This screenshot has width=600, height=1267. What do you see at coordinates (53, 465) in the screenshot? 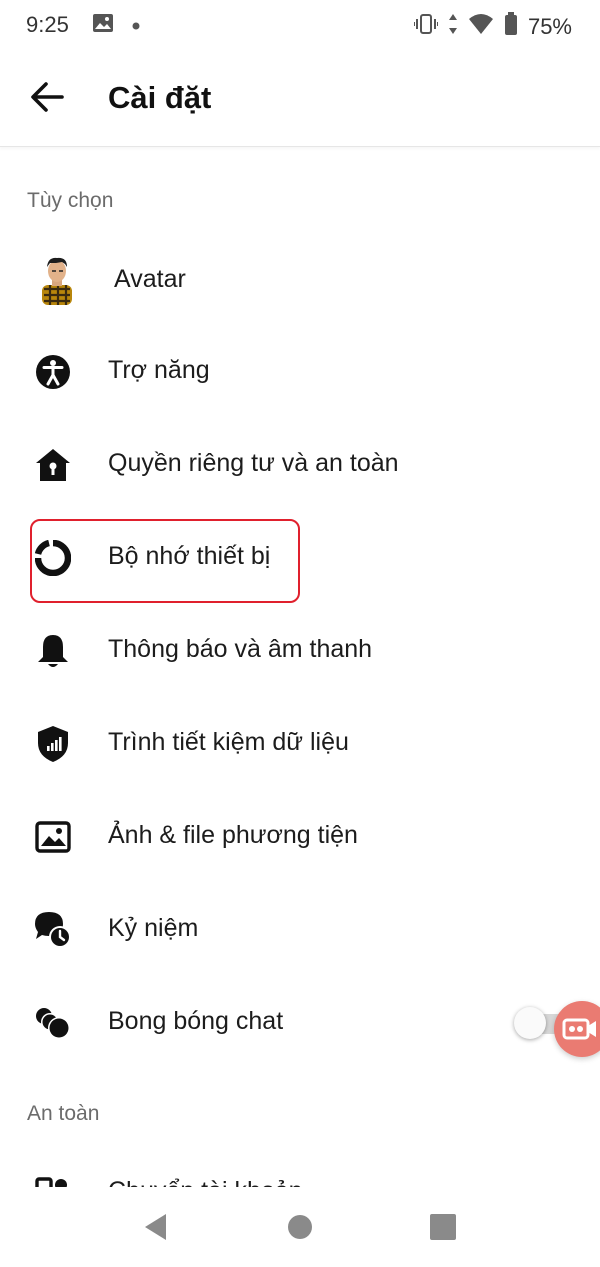
I see `privacy-house-icon` at bounding box center [53, 465].